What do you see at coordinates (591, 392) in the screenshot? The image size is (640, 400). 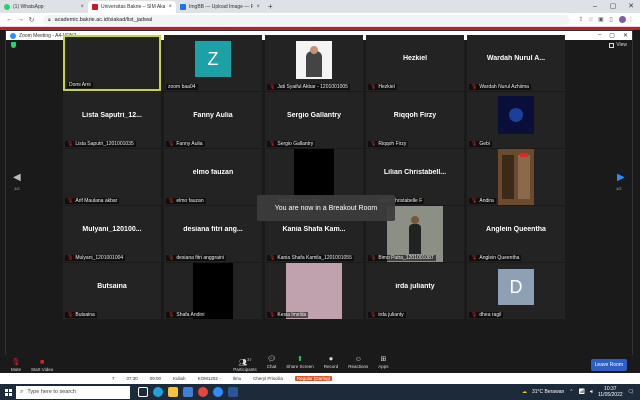 I see `volume-icon: 🔊︎` at bounding box center [591, 392].